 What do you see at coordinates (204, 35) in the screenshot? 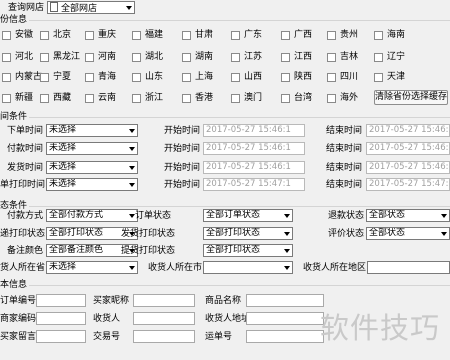
I see `province-label: 甘肃` at bounding box center [204, 35].